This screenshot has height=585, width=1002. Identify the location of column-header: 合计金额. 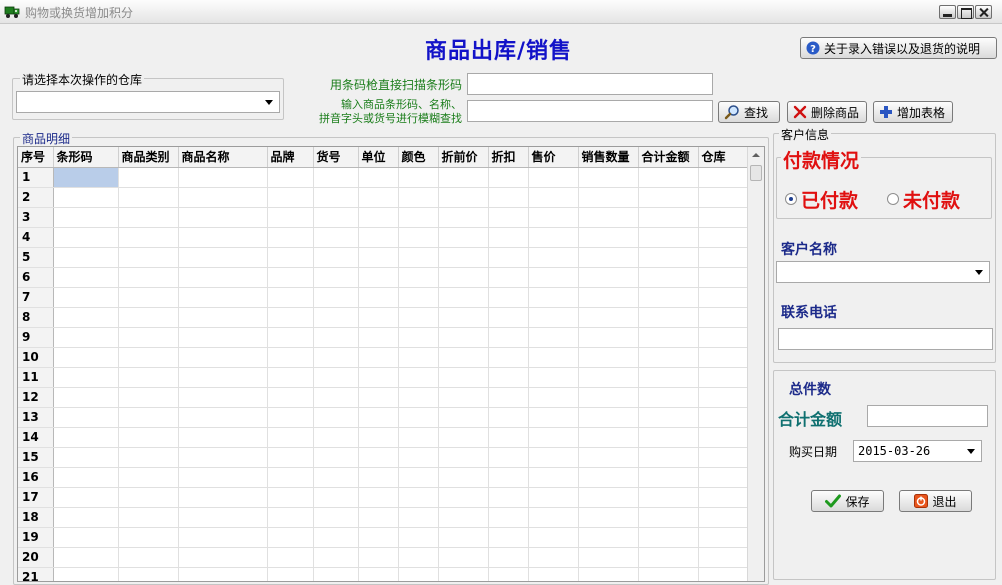
(668, 157).